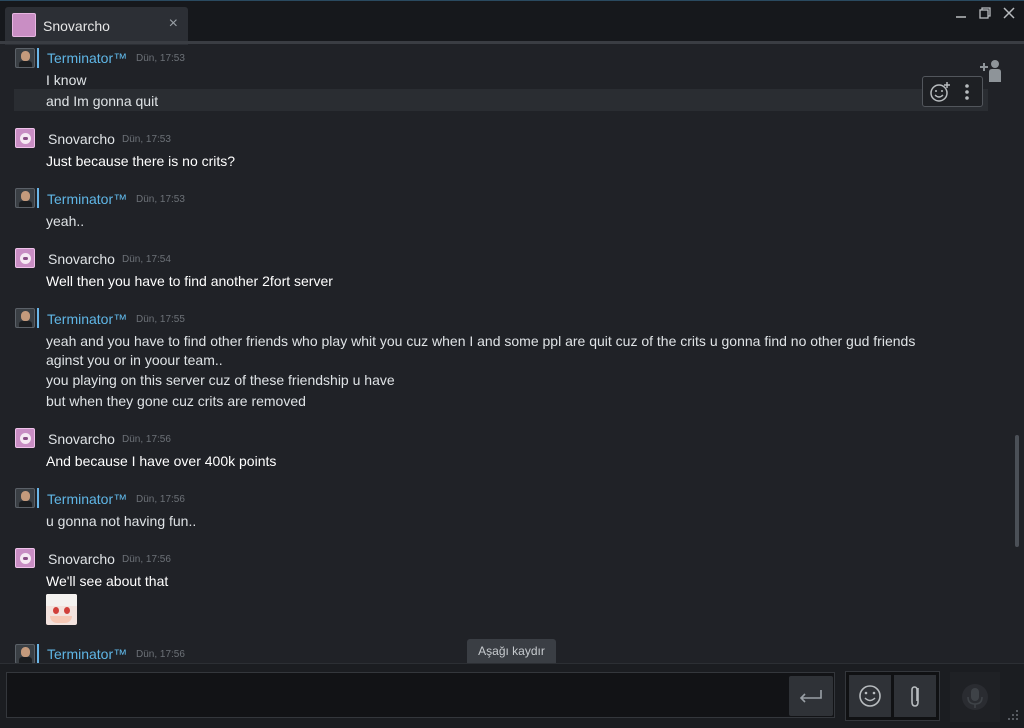 This screenshot has width=1024, height=728. I want to click on microphone-icon, so click(975, 697).